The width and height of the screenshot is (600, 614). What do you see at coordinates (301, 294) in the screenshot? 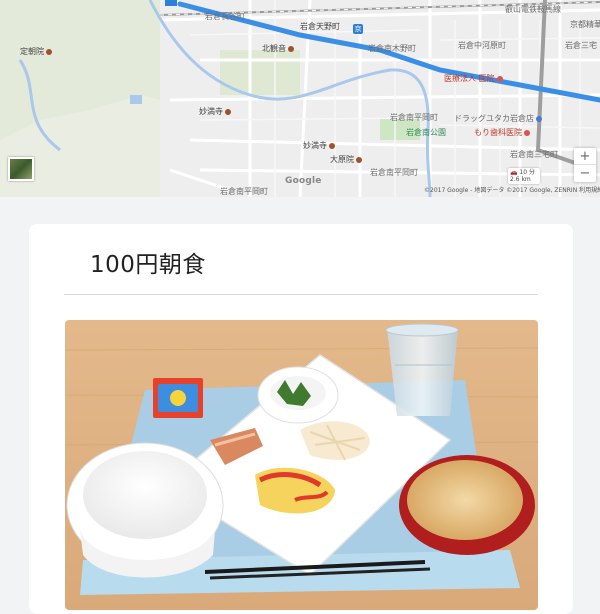
I see `divider` at bounding box center [301, 294].